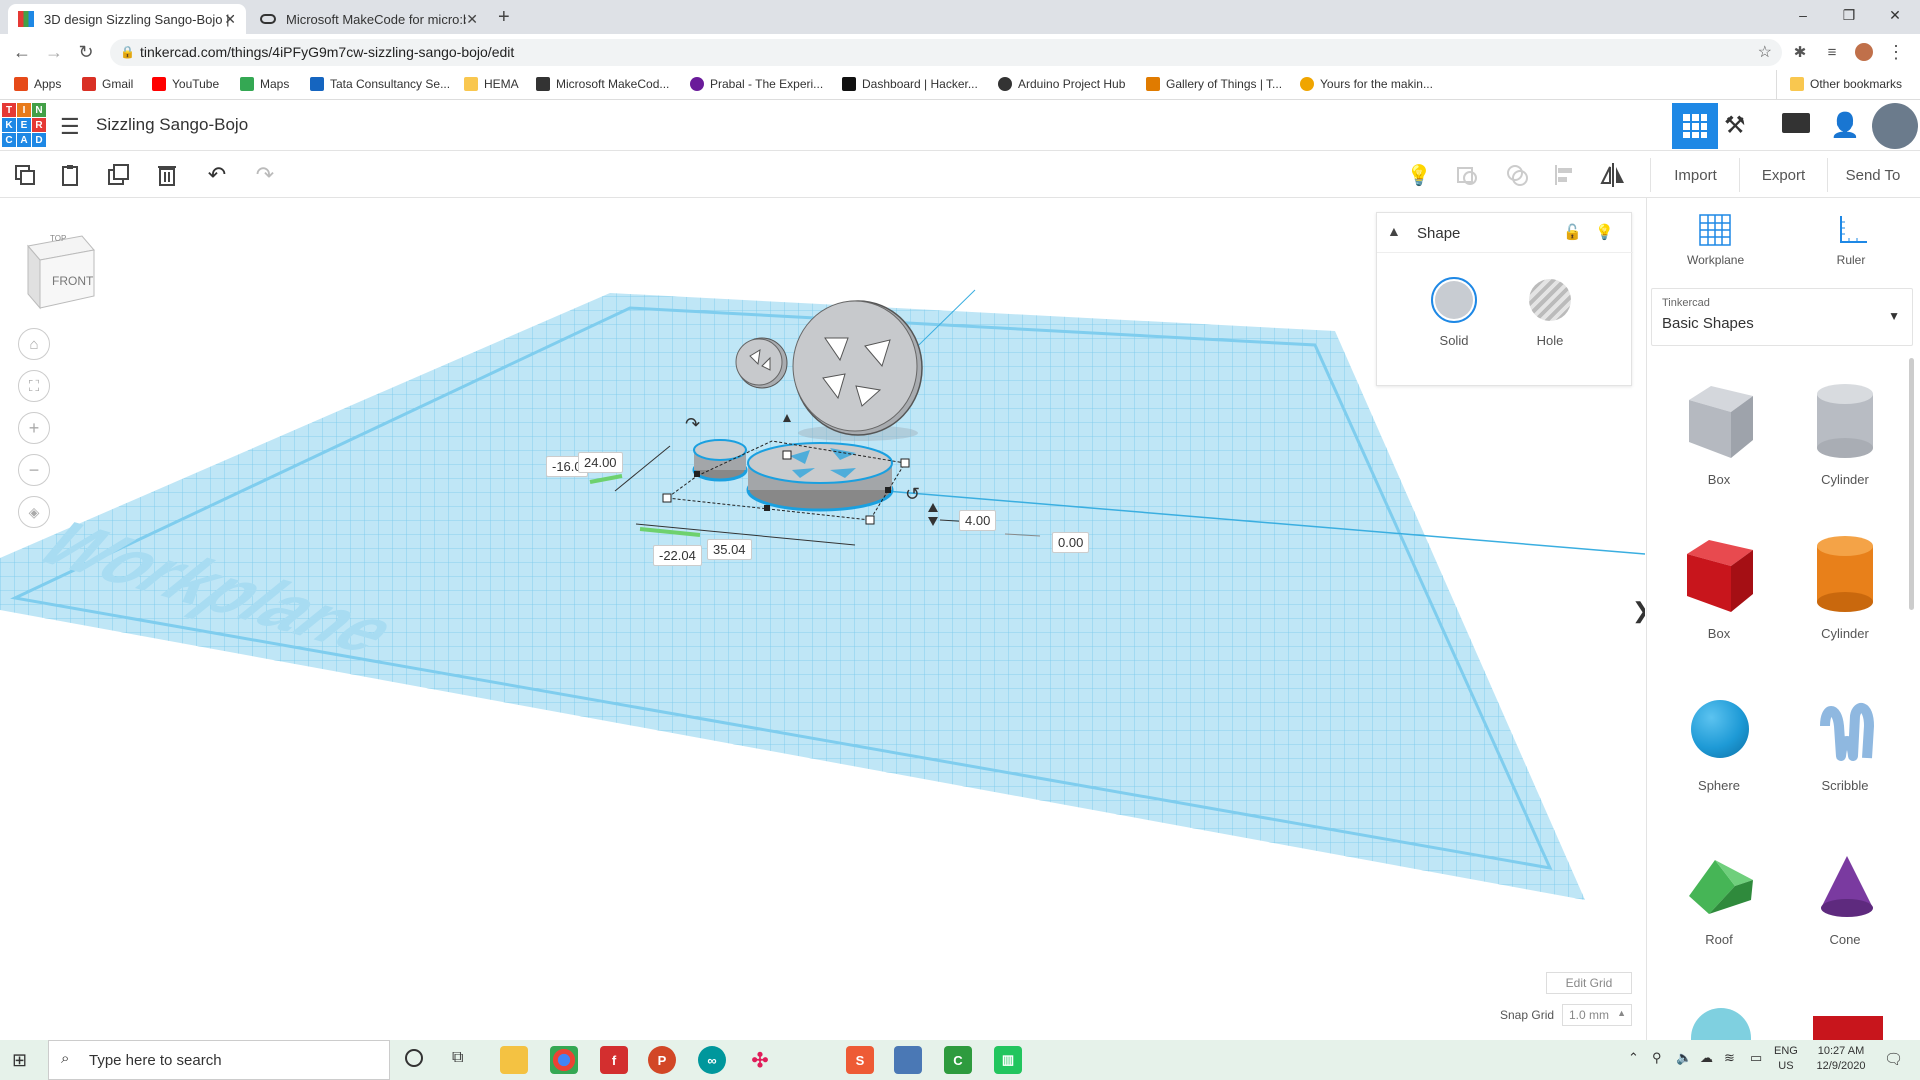 This screenshot has width=1920, height=1080. I want to click on paste-icon, so click(70, 175).